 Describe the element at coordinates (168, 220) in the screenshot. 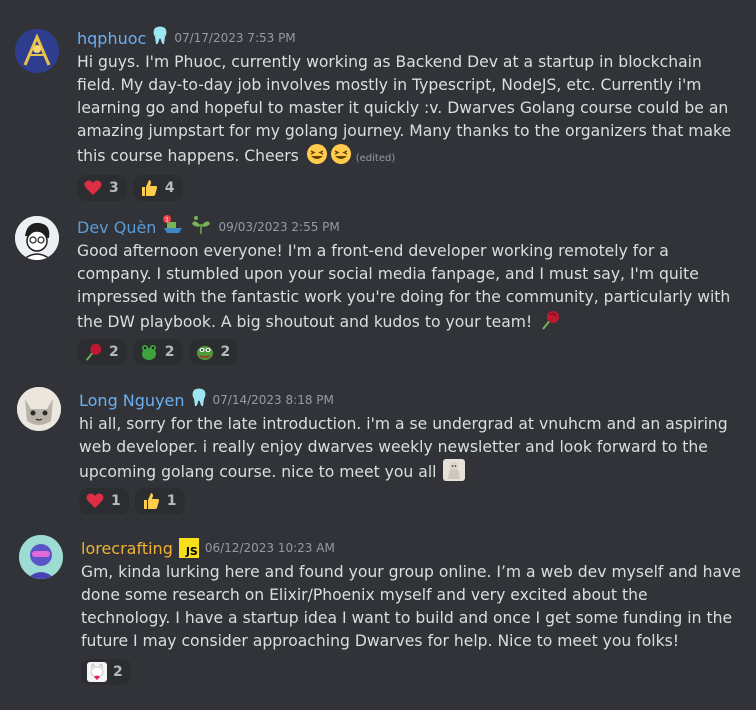

I see `svg-text: 1` at that location.